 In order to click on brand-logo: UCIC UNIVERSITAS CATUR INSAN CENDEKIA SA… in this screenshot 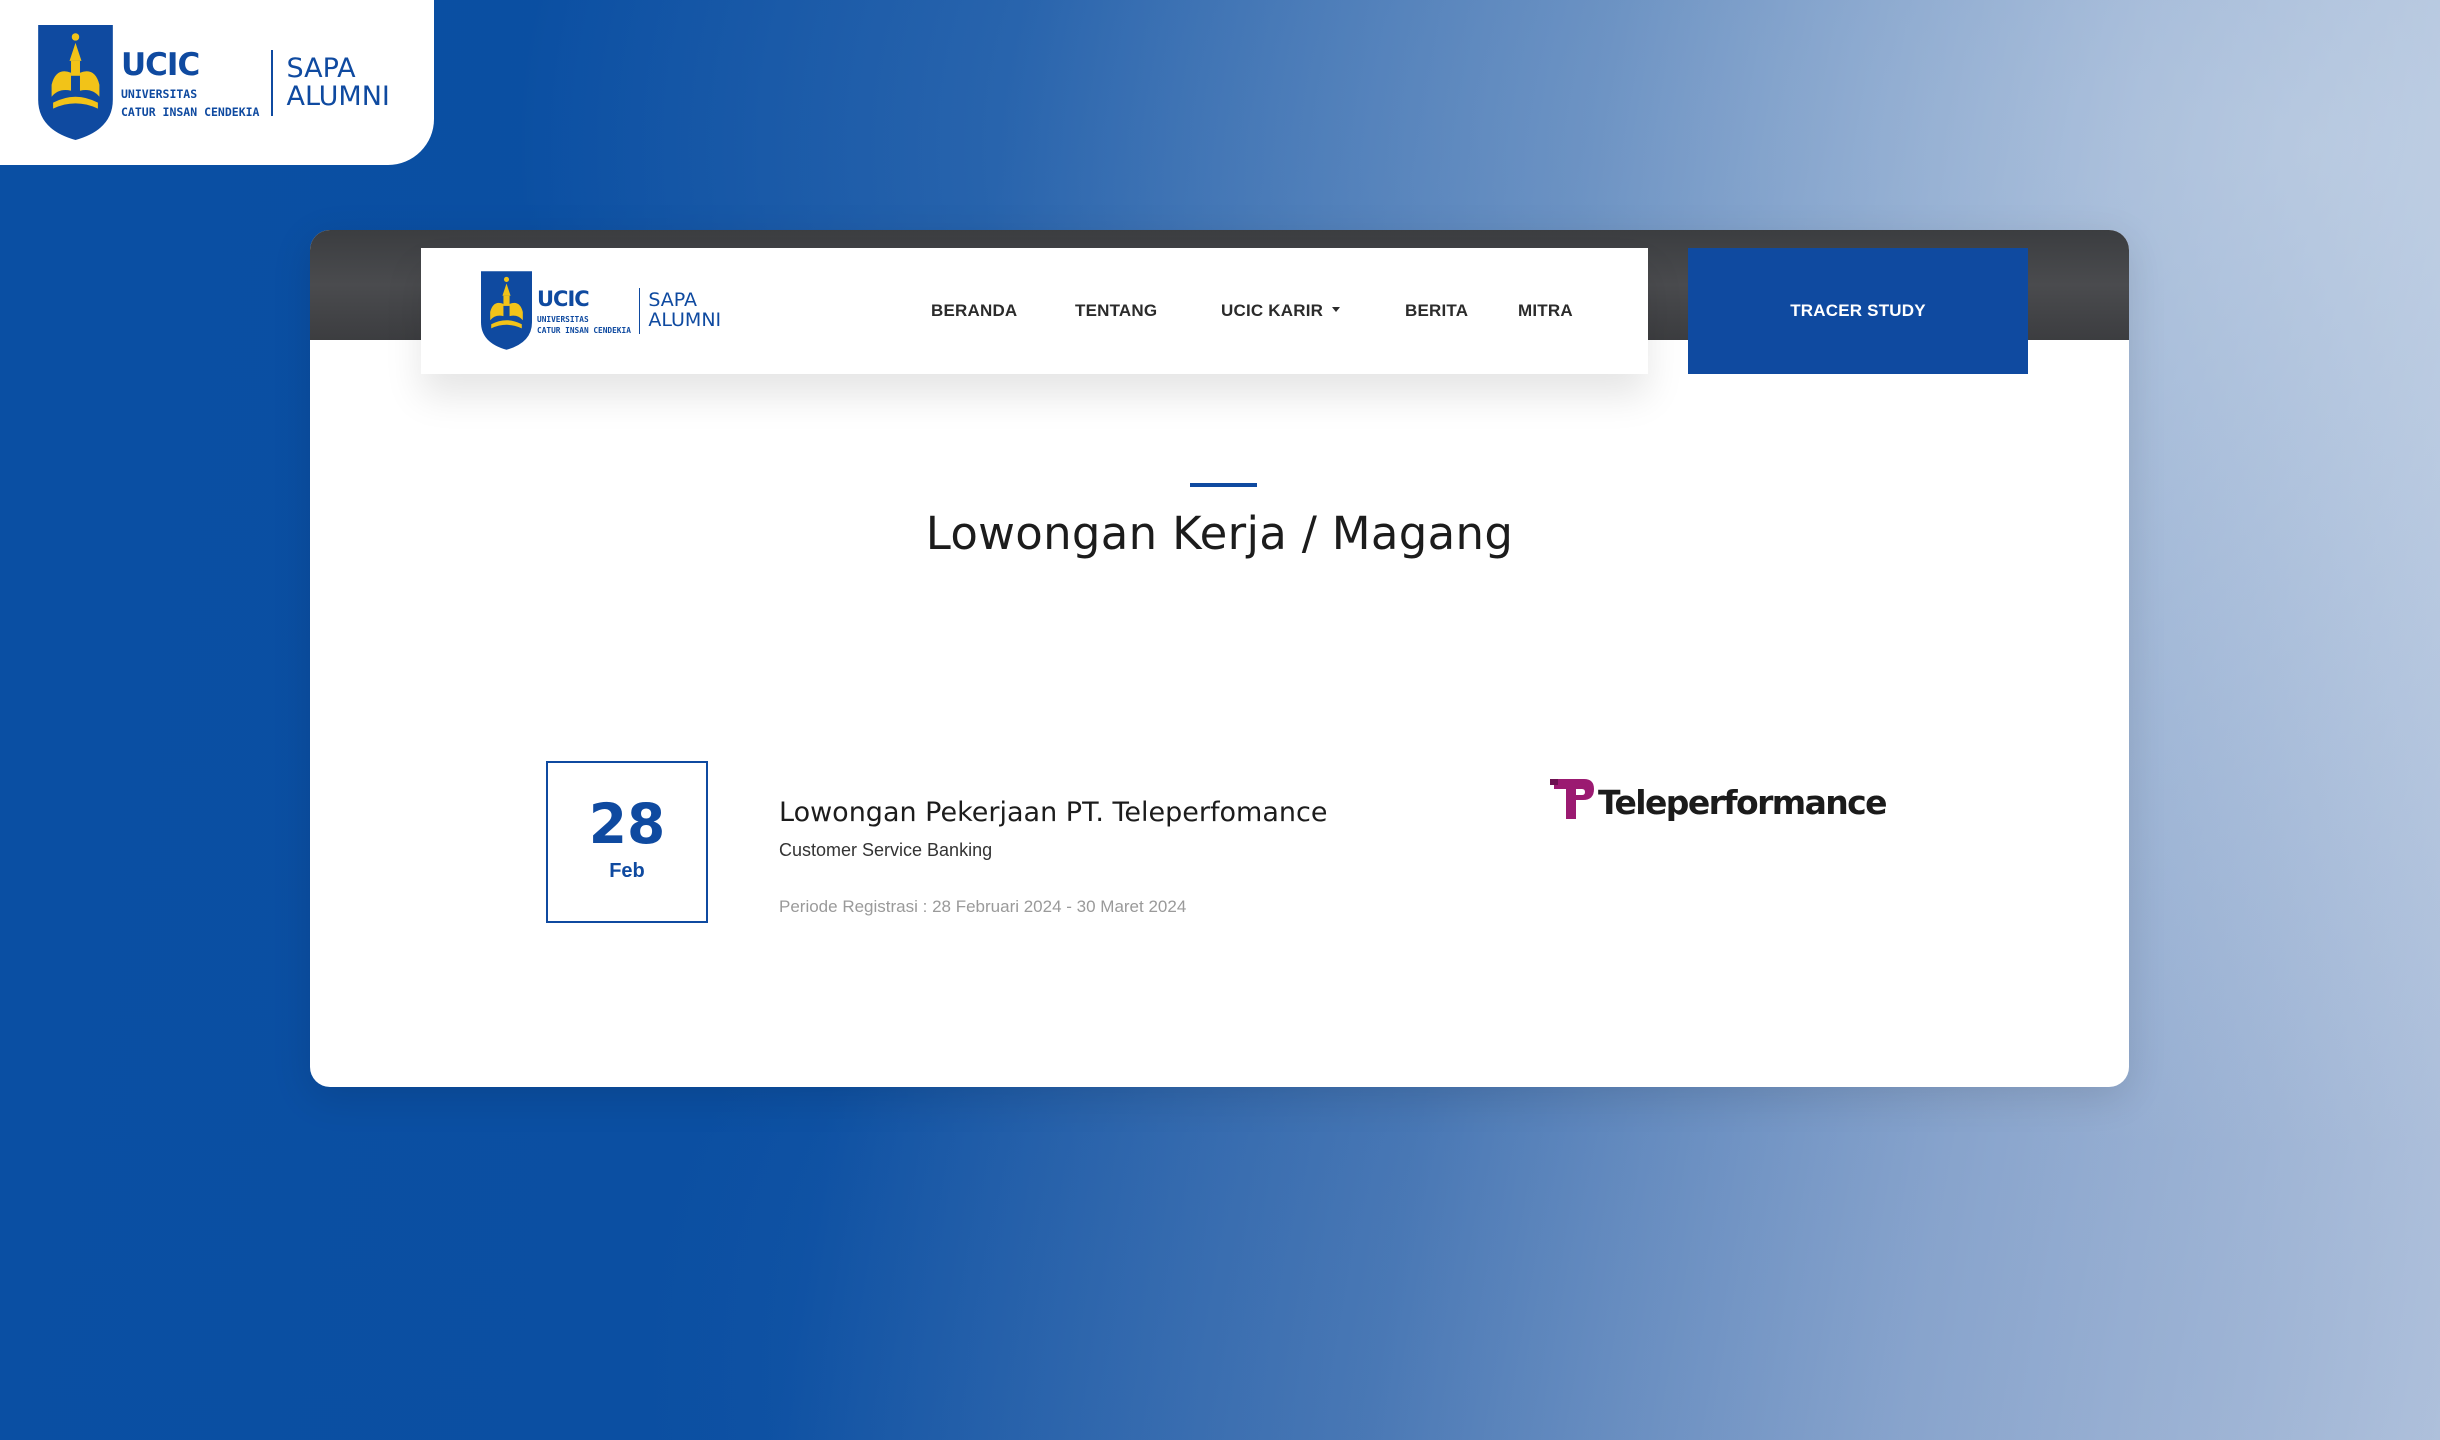, I will do `click(214, 82)`.